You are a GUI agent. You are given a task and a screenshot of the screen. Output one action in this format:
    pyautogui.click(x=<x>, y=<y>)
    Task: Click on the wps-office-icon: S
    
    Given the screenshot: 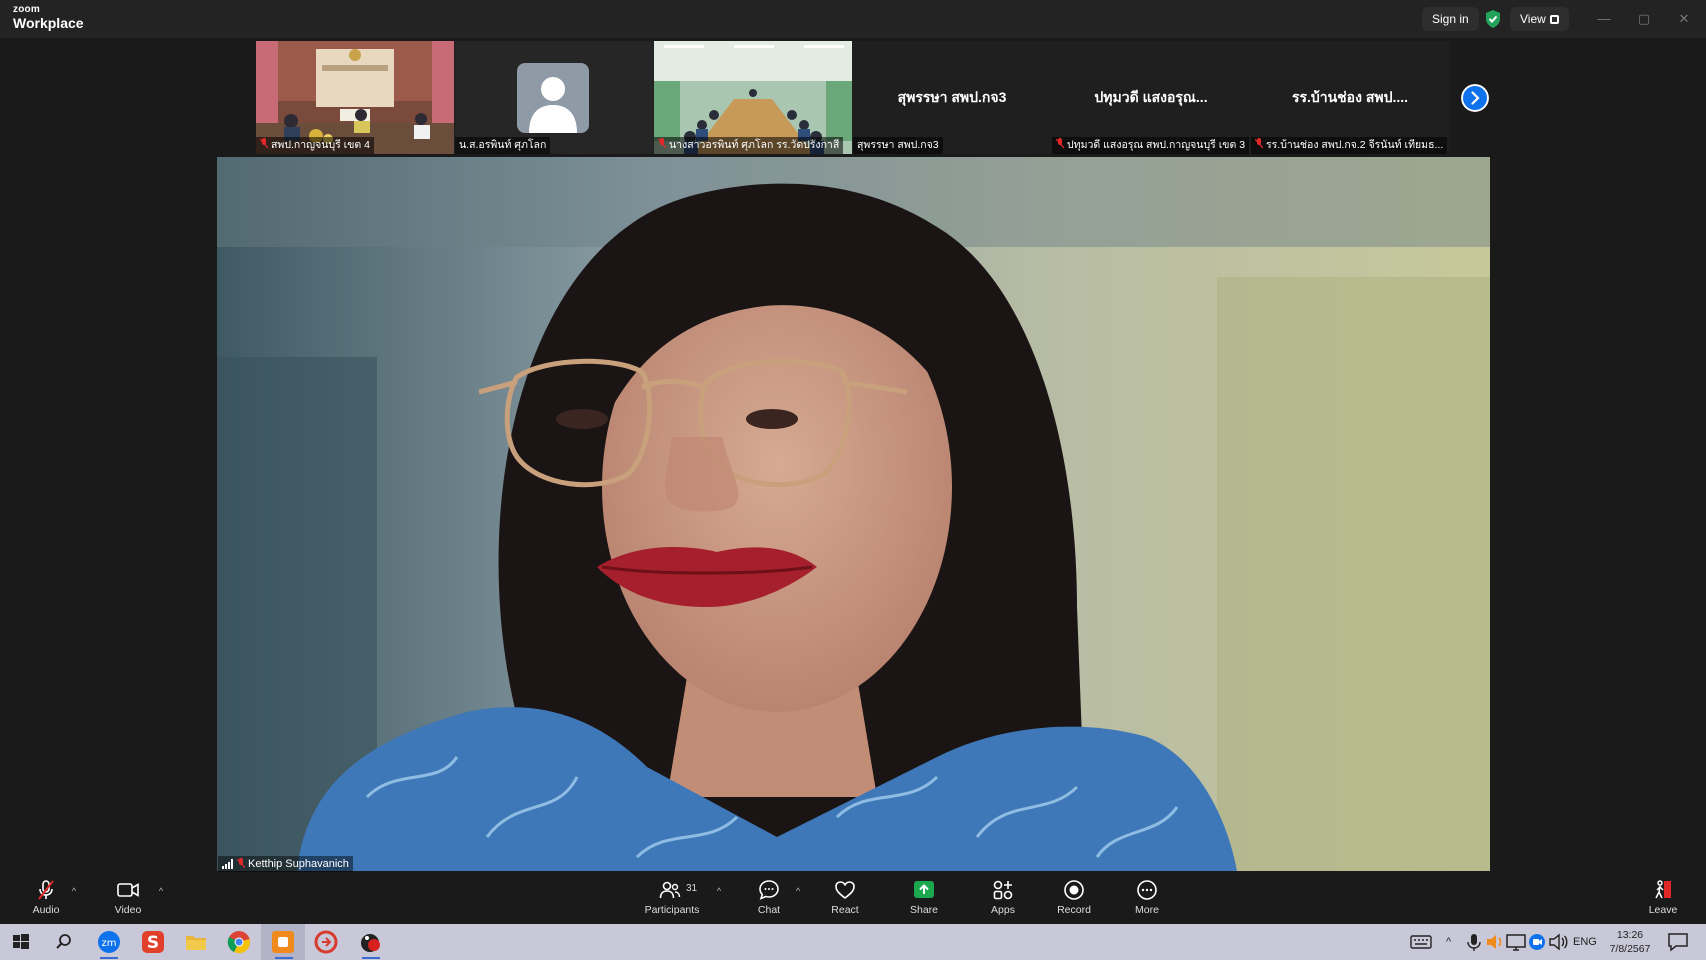 What is the action you would take?
    pyautogui.click(x=153, y=942)
    